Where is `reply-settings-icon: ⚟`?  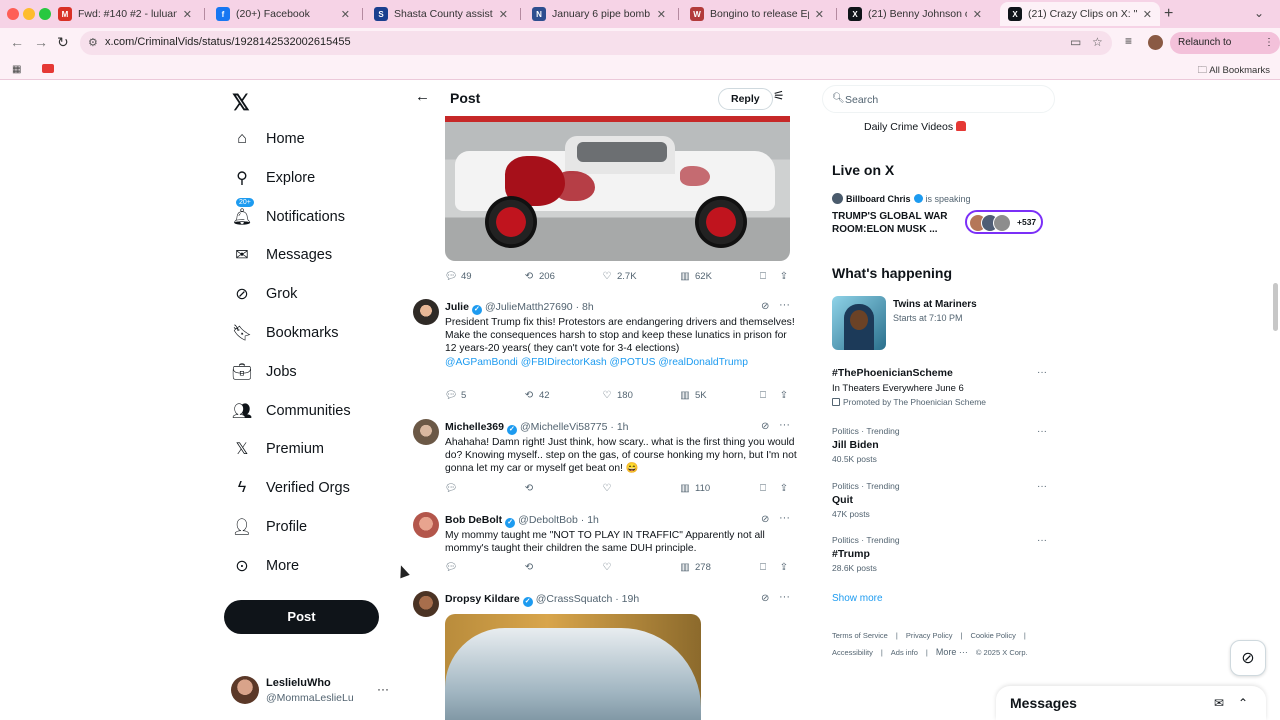
reply-settings-icon: ⚟ is located at coordinates (779, 96).